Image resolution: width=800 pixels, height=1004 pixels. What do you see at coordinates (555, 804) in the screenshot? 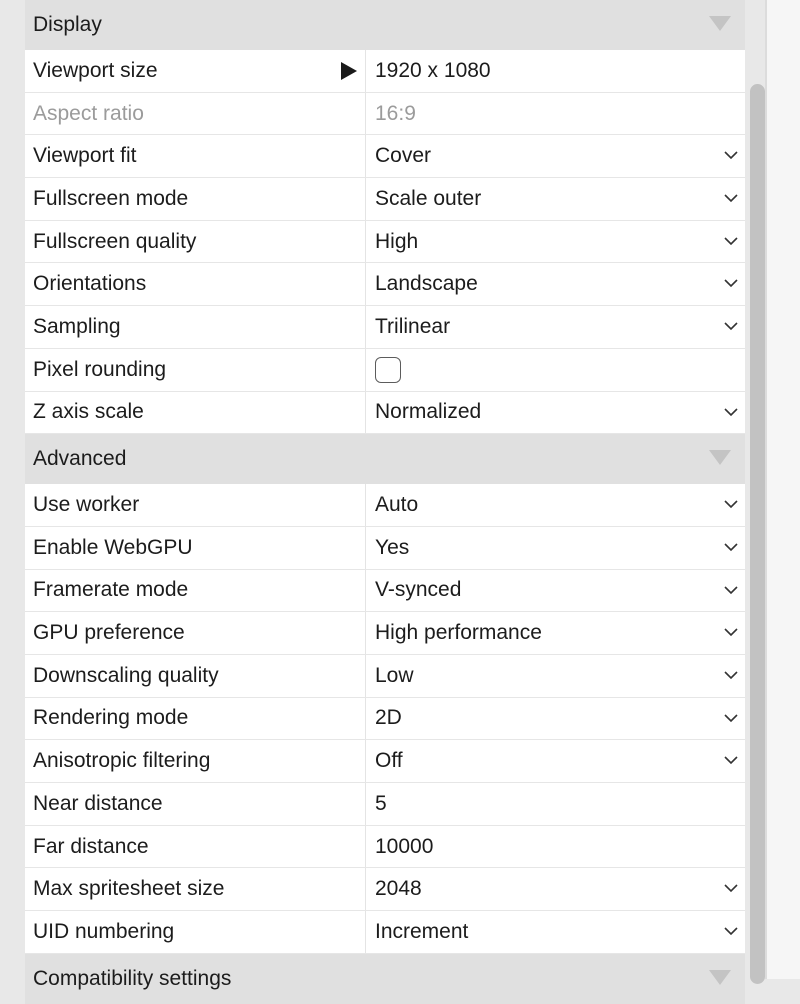
I see `prop-number-input: 5` at bounding box center [555, 804].